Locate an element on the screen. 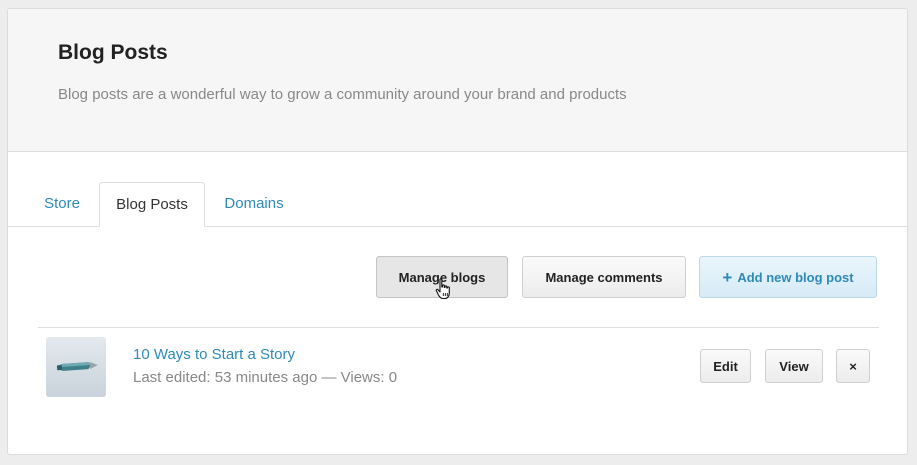 The width and height of the screenshot is (917, 465). post-thumbnail is located at coordinates (76, 367).